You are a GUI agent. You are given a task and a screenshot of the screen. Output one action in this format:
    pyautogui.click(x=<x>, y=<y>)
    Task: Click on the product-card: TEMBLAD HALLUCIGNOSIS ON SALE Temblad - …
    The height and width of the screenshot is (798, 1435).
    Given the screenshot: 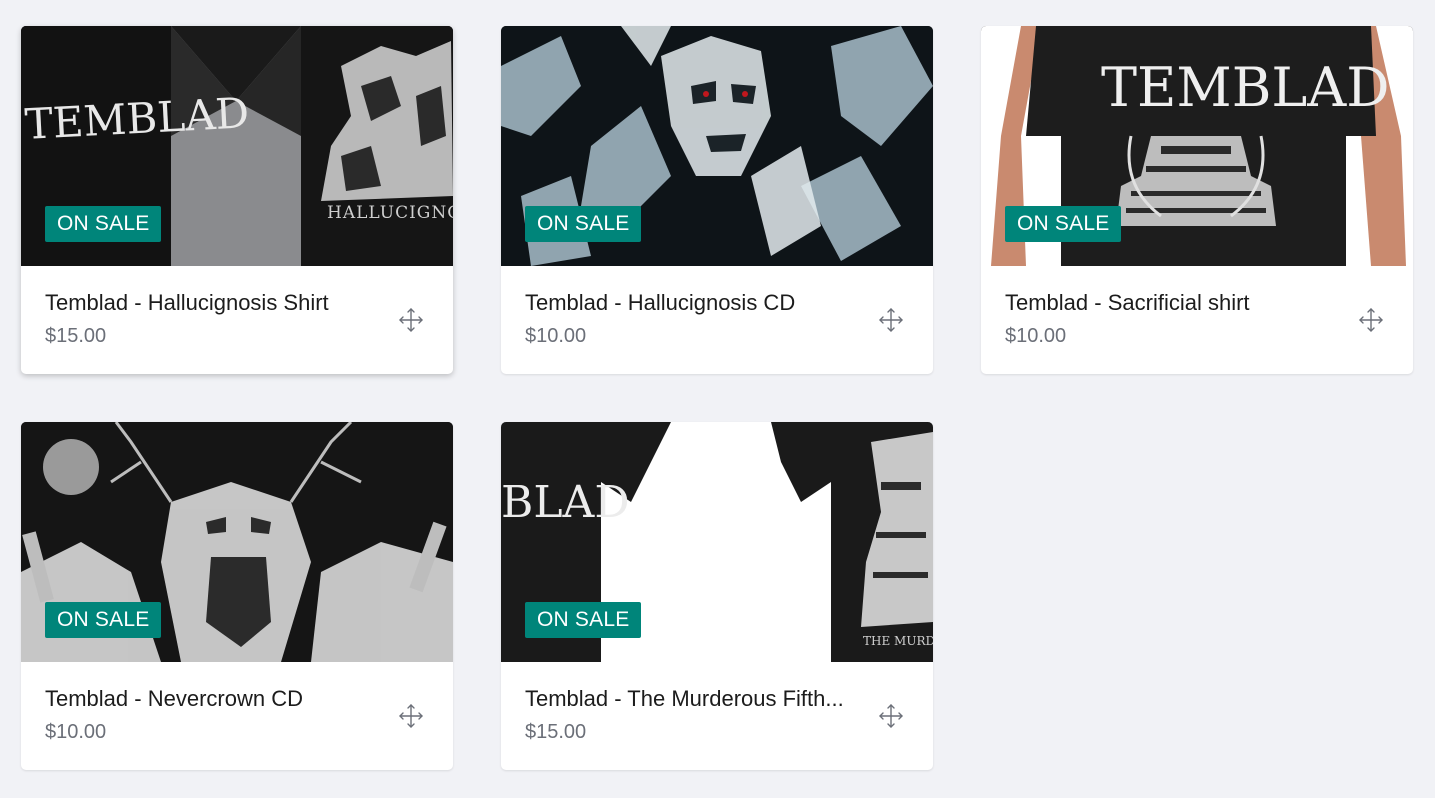 What is the action you would take?
    pyautogui.click(x=237, y=200)
    